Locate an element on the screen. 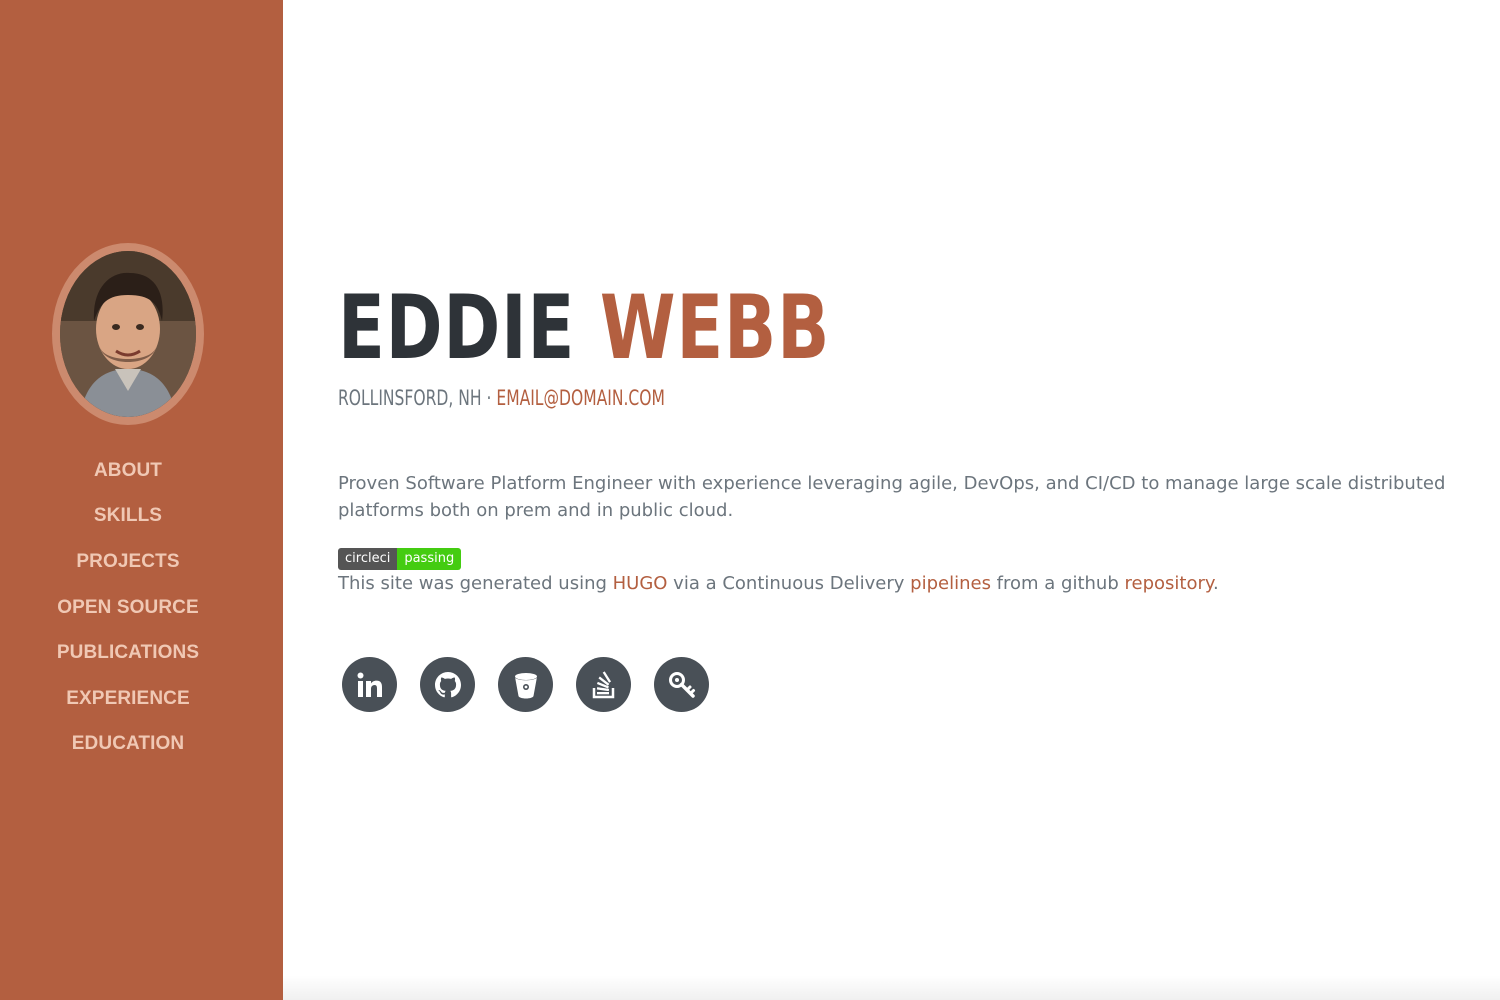  social-icons is located at coordinates (525, 684).